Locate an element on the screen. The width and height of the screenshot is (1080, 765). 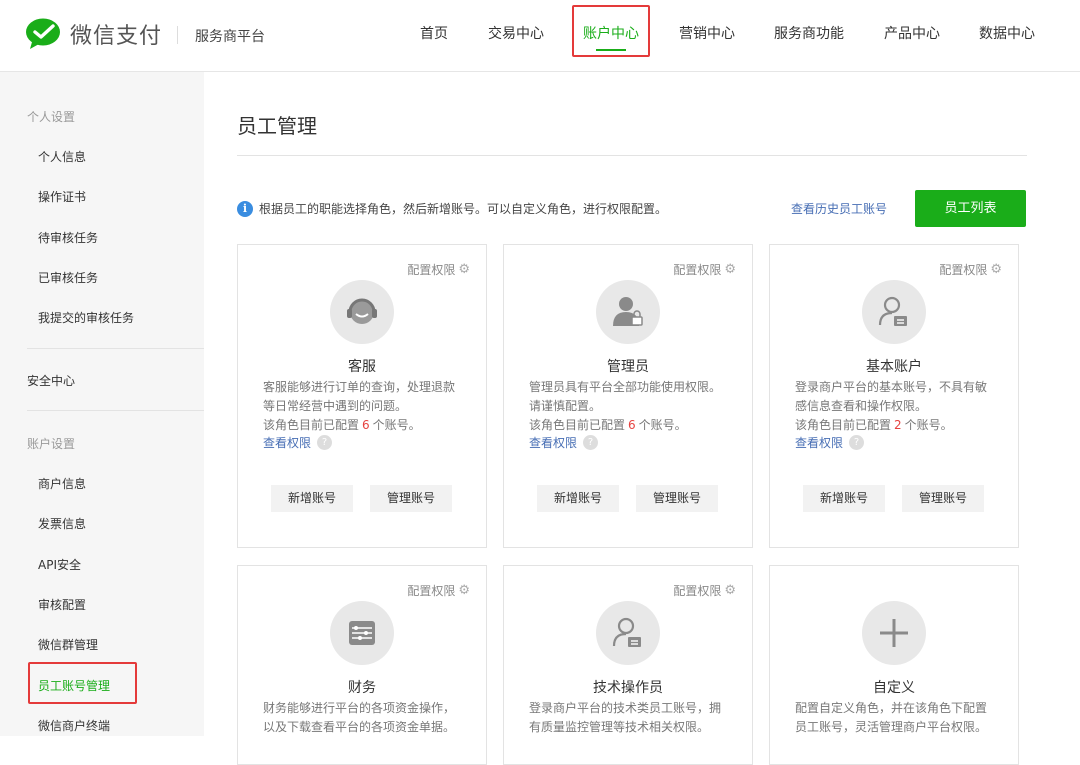
active-sidebar-highlight-box is located at coordinates (82, 683).